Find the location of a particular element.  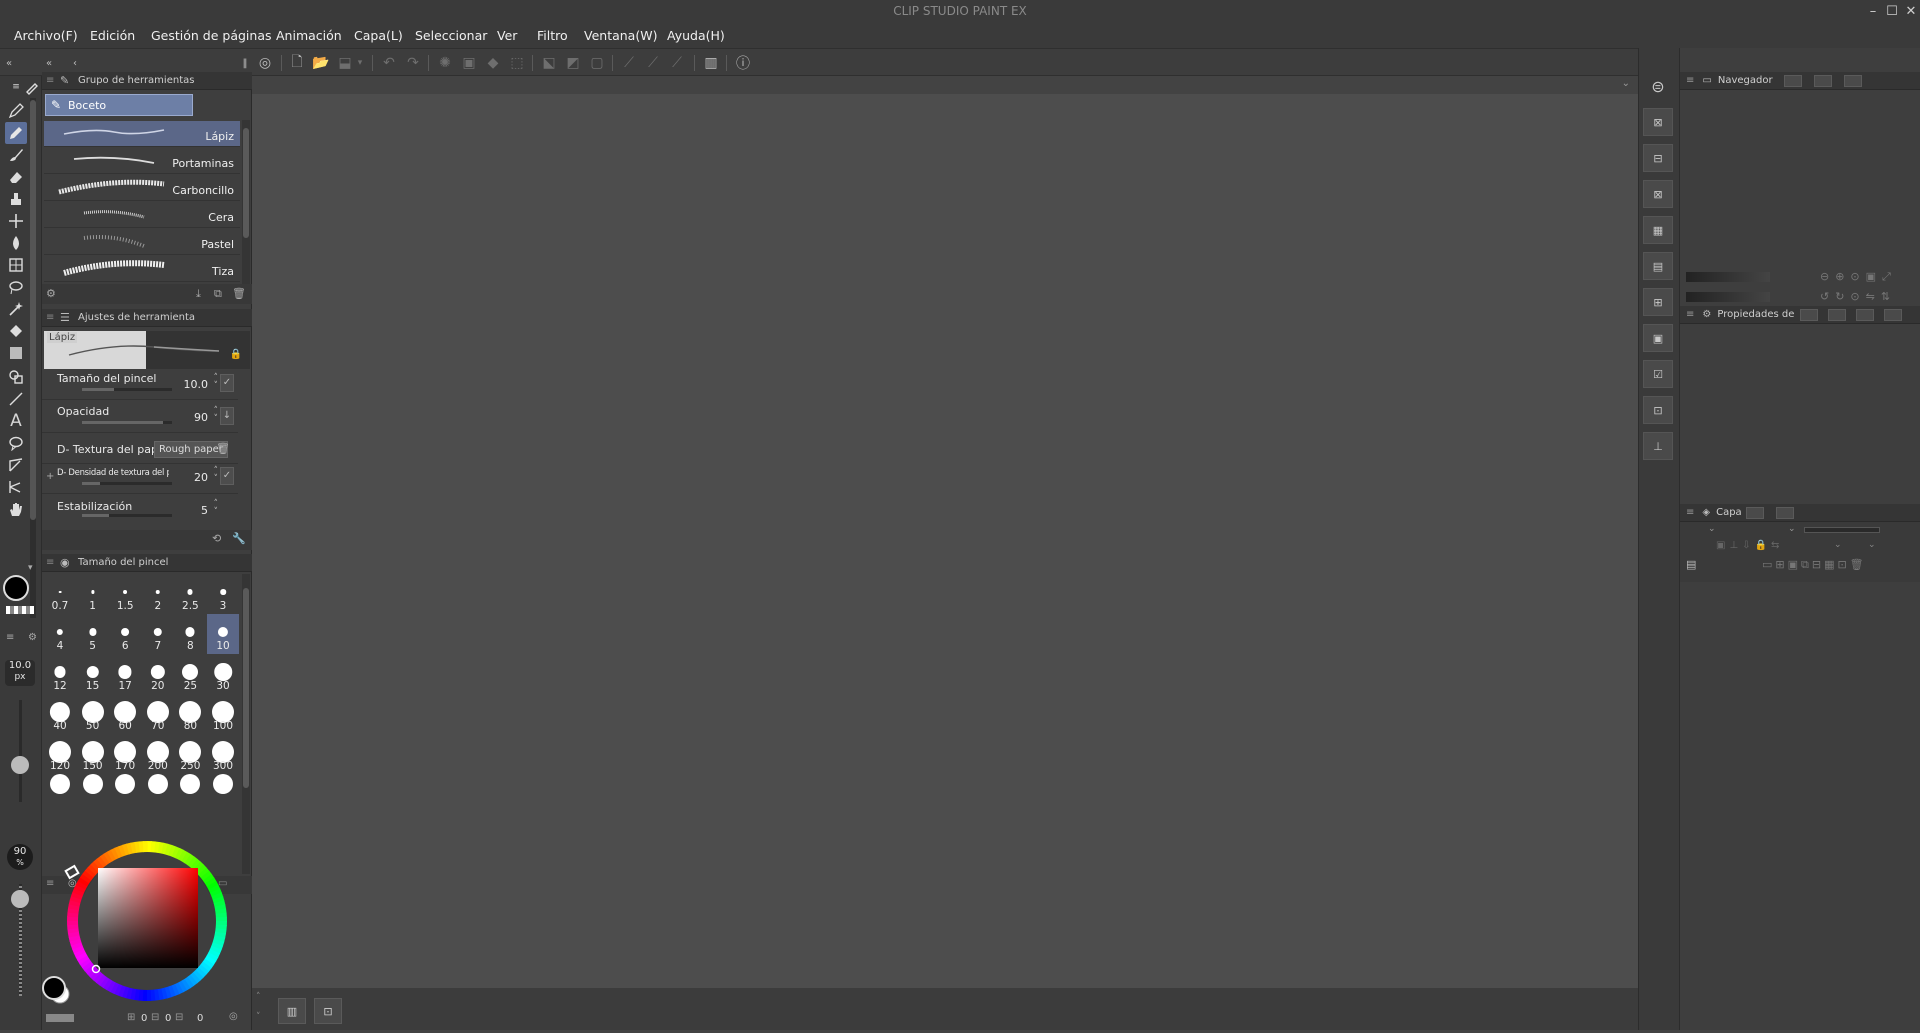

layer-action-icons: ▭⊞▣⧉⊟▦⊡🗑 is located at coordinates (1814, 565).